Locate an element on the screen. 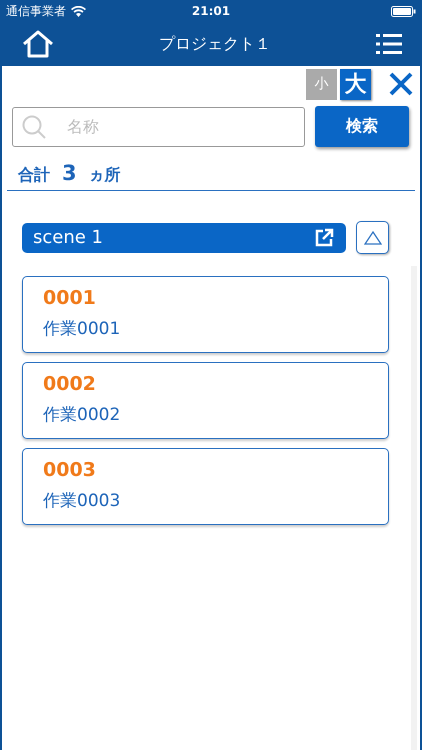  scene-header: scene 1 is located at coordinates (184, 237).